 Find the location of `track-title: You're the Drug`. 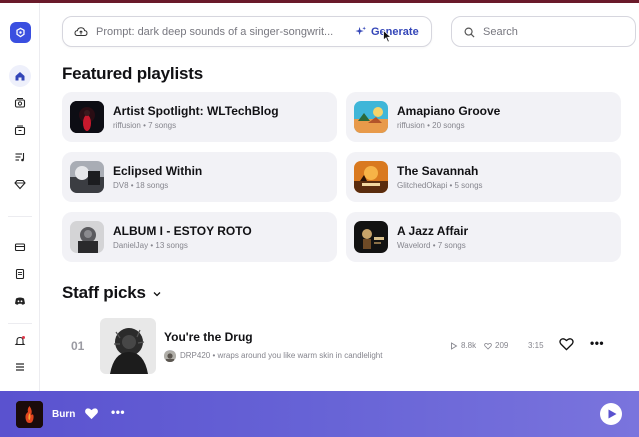

track-title: You're the Drug is located at coordinates (208, 337).